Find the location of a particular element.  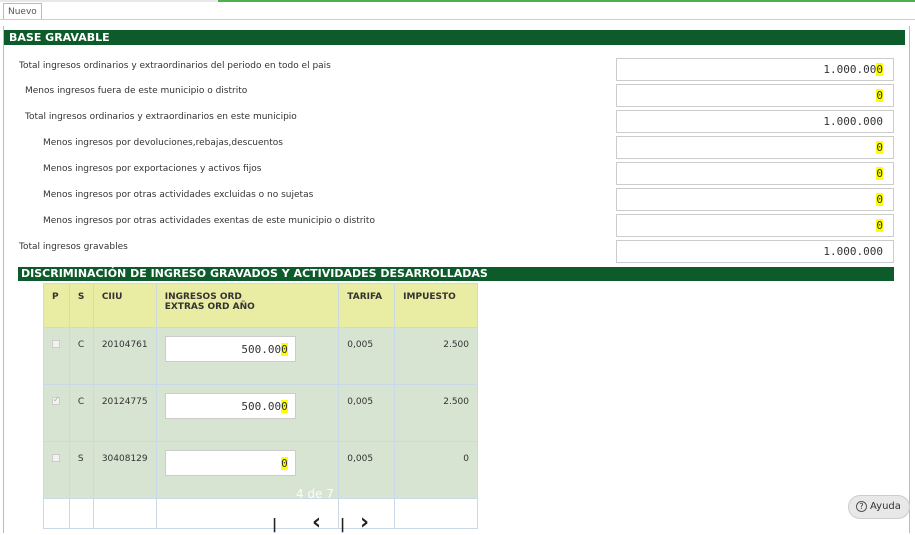

cell-s: S is located at coordinates (81, 470).